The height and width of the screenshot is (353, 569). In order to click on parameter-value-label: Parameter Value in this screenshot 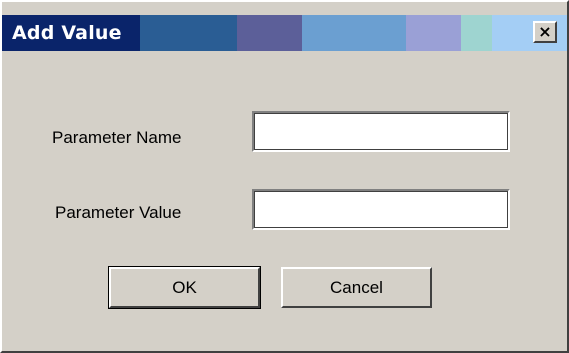, I will do `click(118, 212)`.